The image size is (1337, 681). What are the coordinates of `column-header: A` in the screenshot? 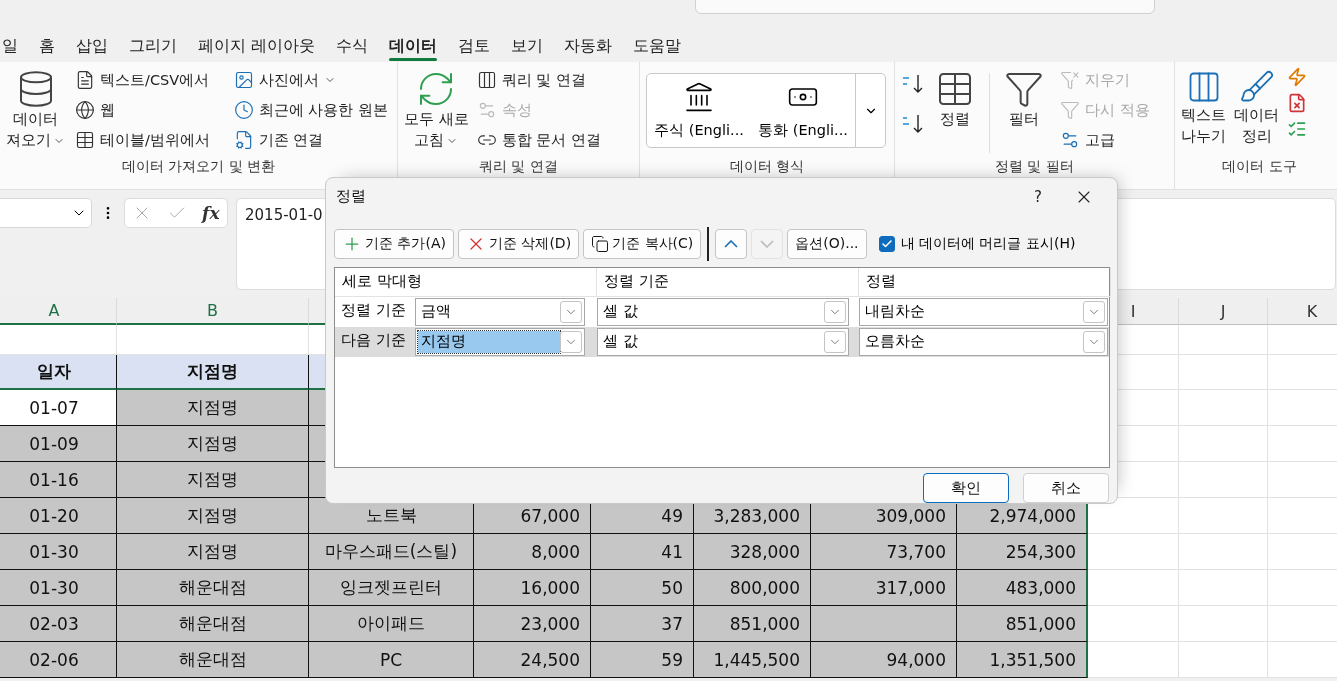 It's located at (58, 311).